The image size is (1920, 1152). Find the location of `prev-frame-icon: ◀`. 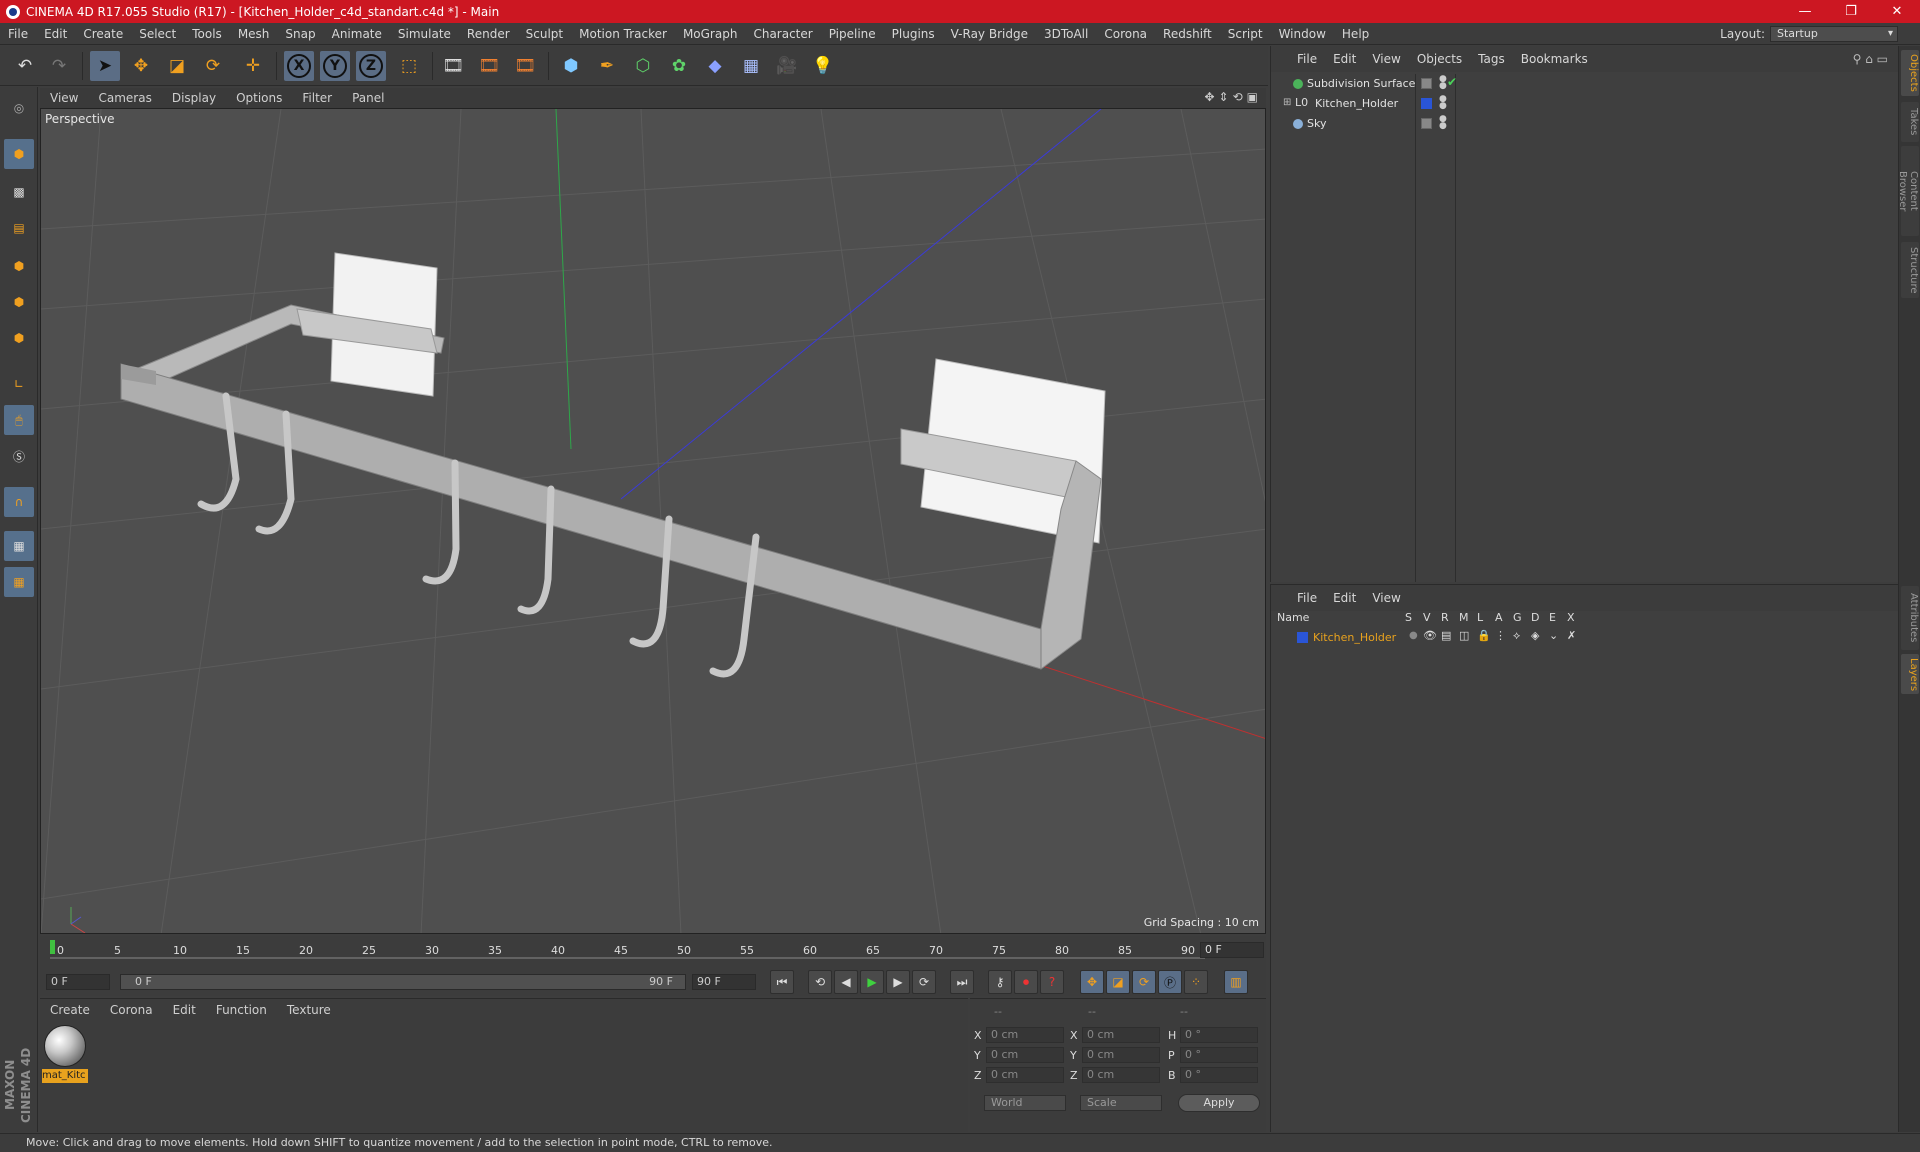

prev-frame-icon: ◀ is located at coordinates (846, 982).